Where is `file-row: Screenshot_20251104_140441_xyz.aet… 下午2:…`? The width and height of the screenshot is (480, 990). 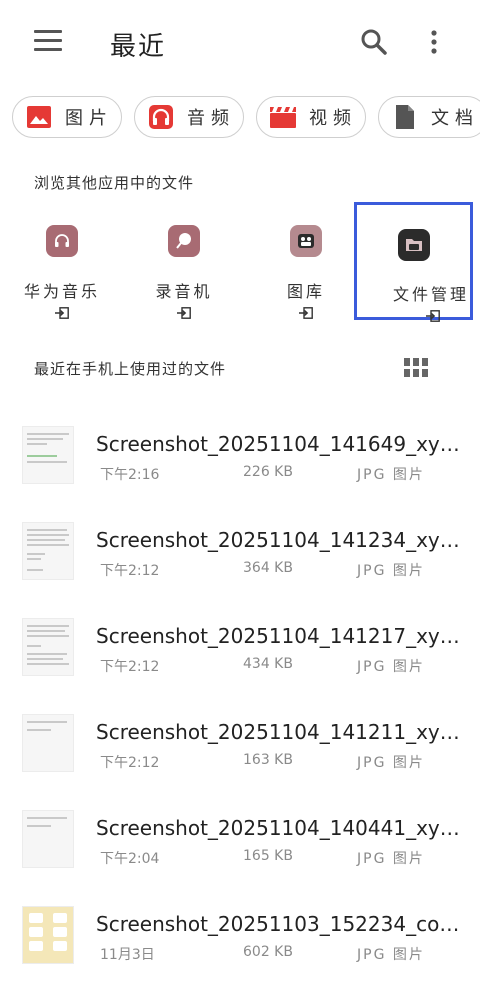 file-row: Screenshot_20251104_140441_xyz.aet… 下午2:… is located at coordinates (240, 832).